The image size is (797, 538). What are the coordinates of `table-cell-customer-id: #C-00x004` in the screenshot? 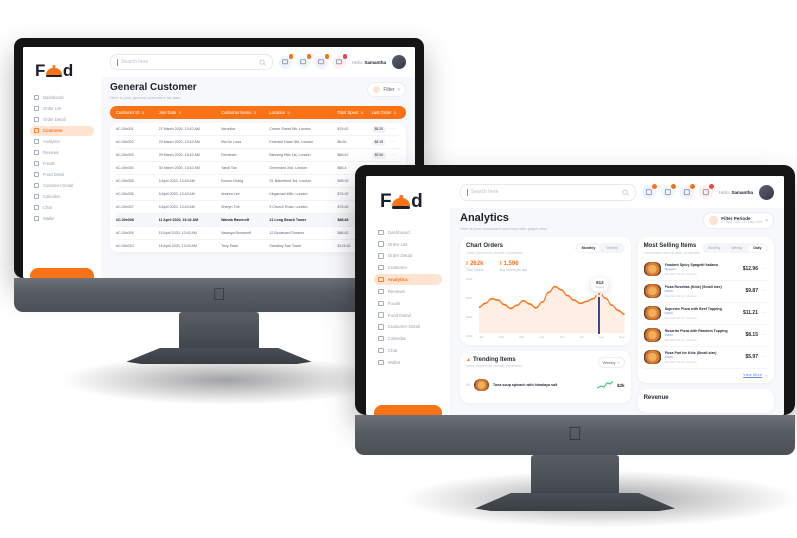 It's located at (125, 168).